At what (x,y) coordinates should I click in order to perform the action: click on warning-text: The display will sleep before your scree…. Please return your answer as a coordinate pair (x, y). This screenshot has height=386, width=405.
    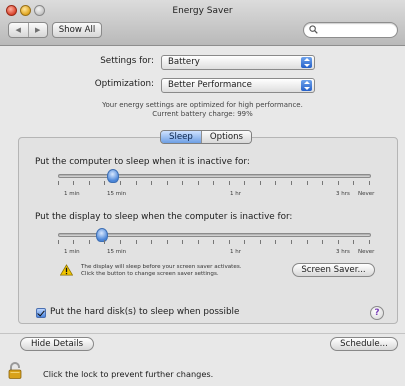
    Looking at the image, I should click on (161, 271).